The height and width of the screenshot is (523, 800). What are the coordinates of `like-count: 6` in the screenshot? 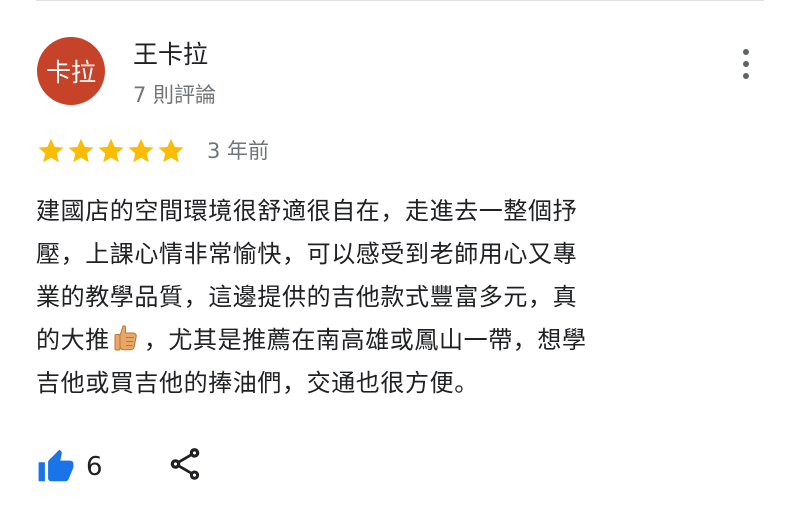 It's located at (94, 467).